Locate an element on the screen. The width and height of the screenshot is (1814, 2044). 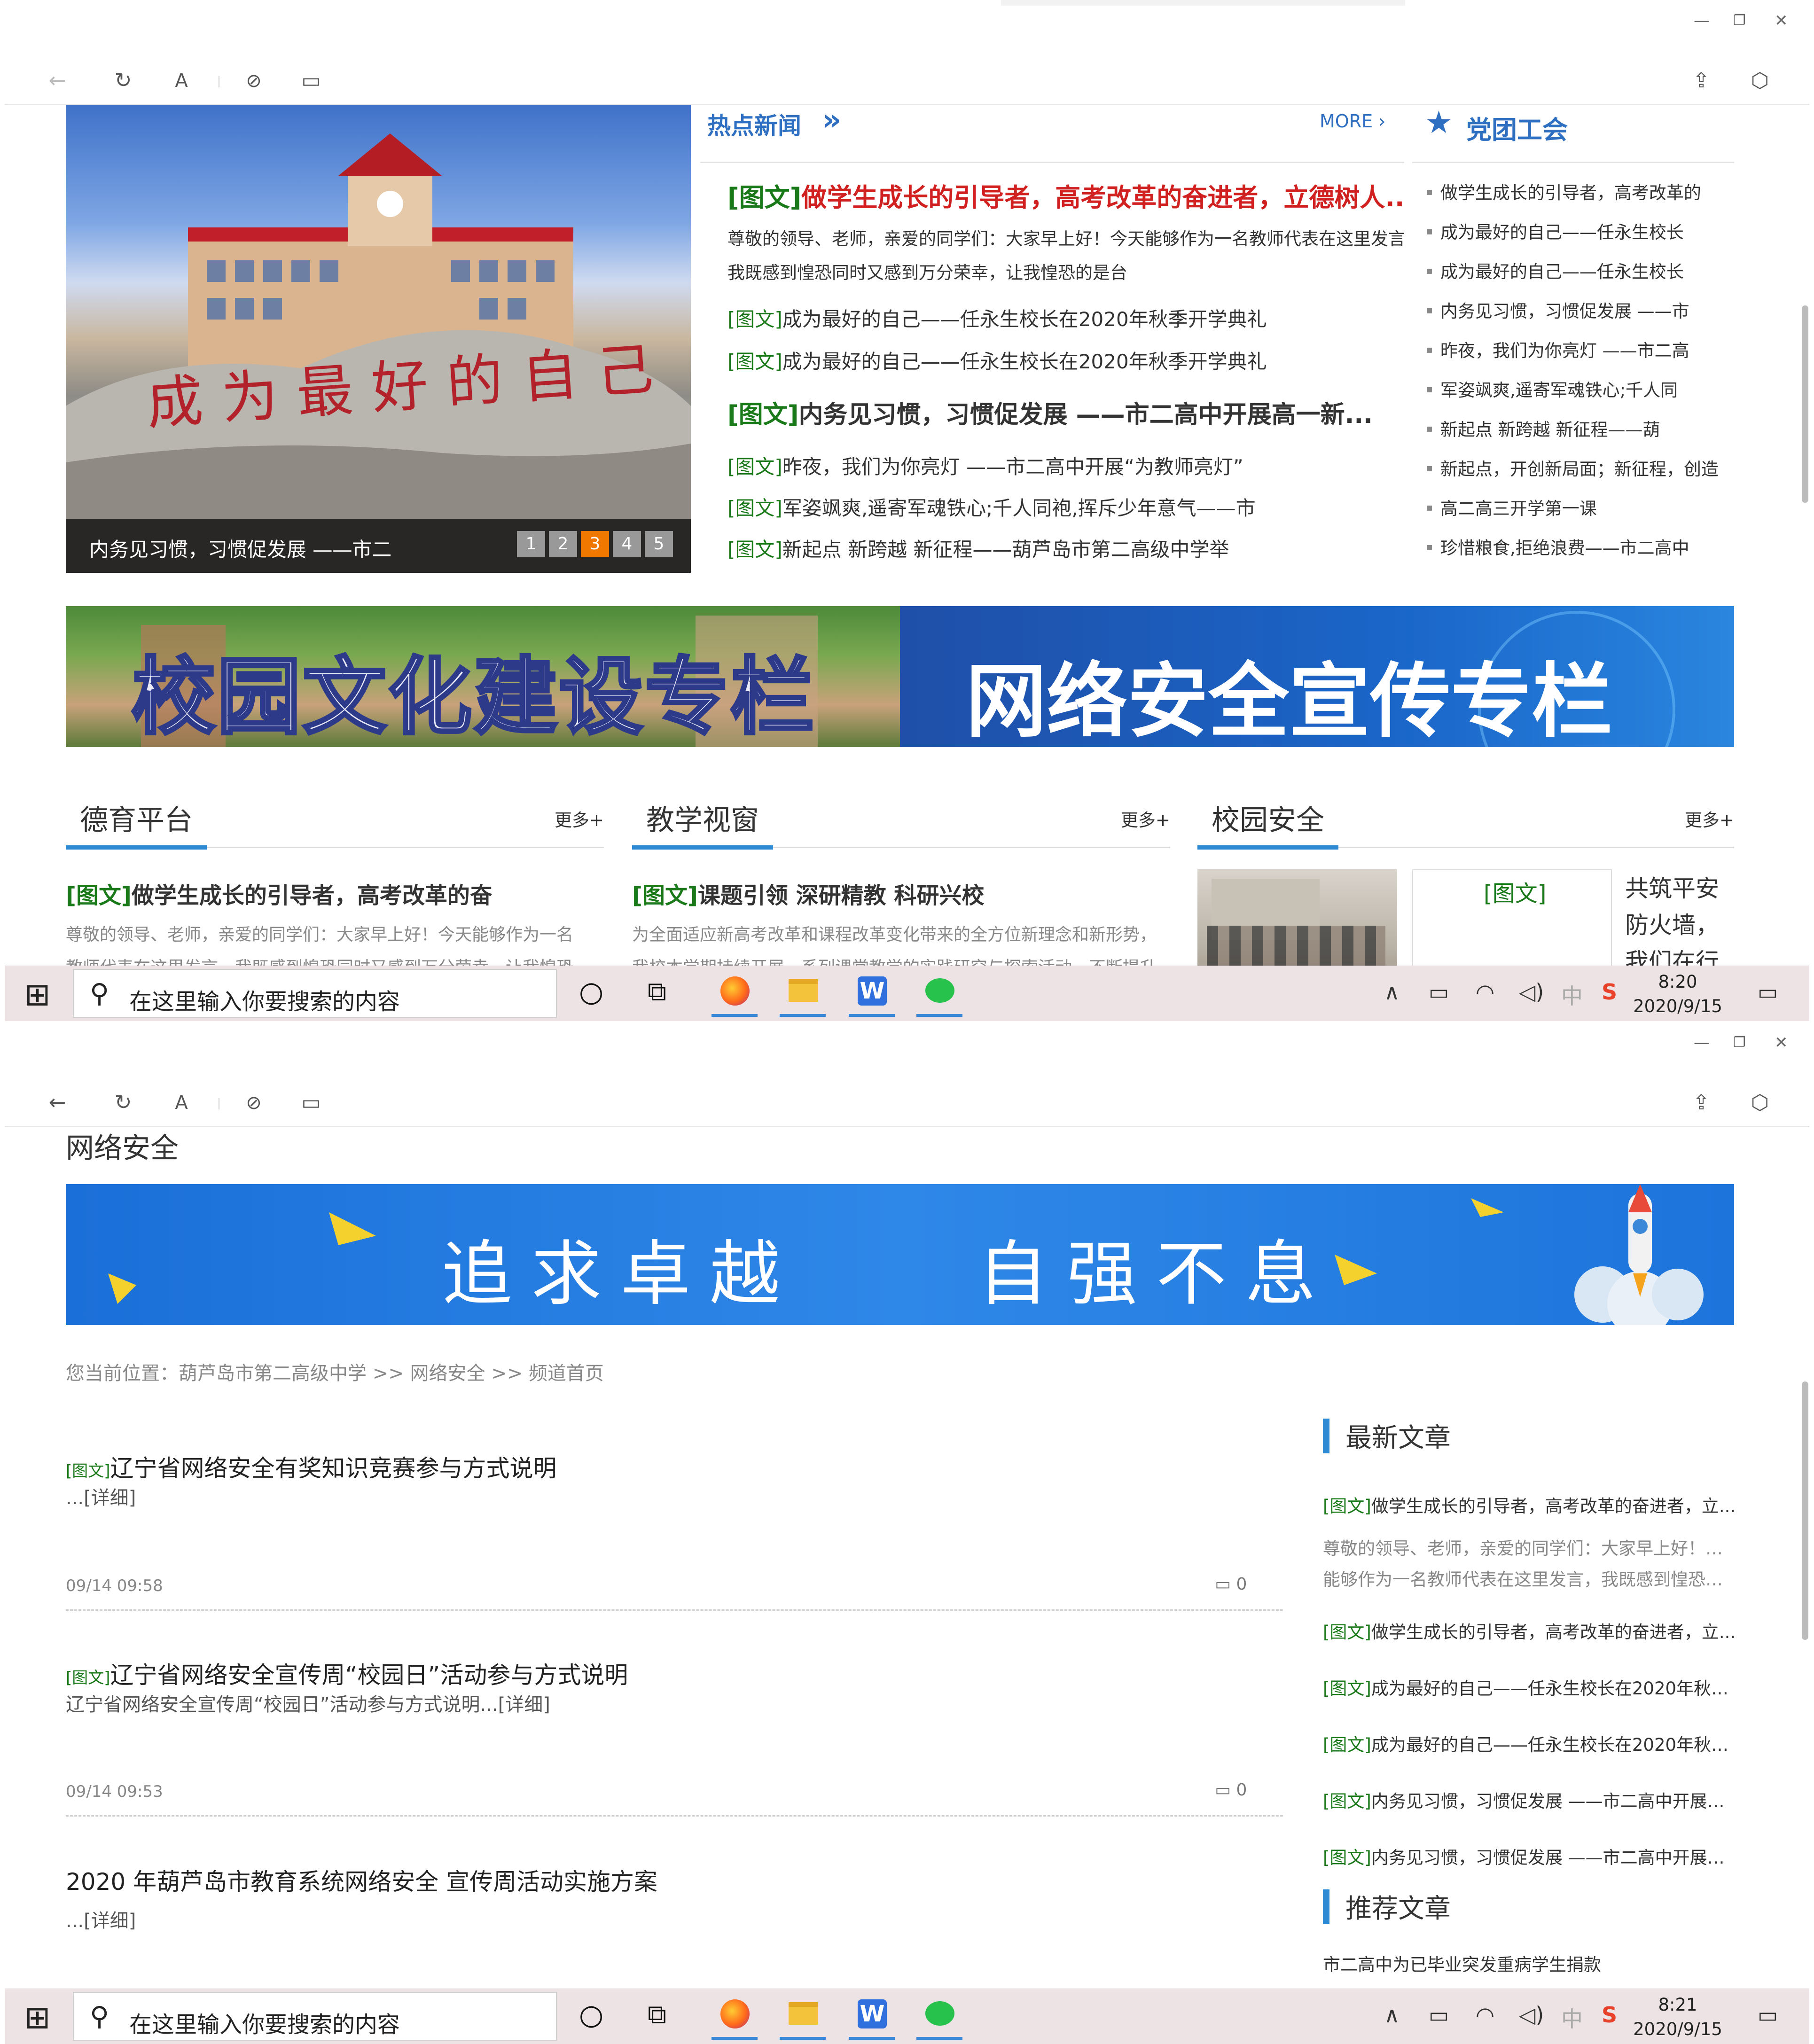
slider-page-5: 5 is located at coordinates (659, 544).